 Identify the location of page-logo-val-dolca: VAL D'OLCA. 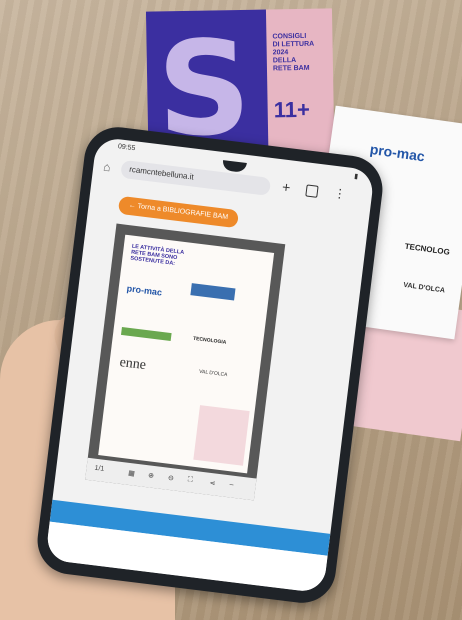
(213, 373).